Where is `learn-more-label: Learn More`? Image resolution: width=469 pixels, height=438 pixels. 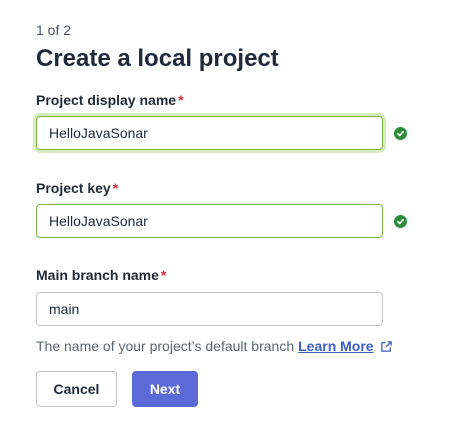 learn-more-label: Learn More is located at coordinates (336, 346).